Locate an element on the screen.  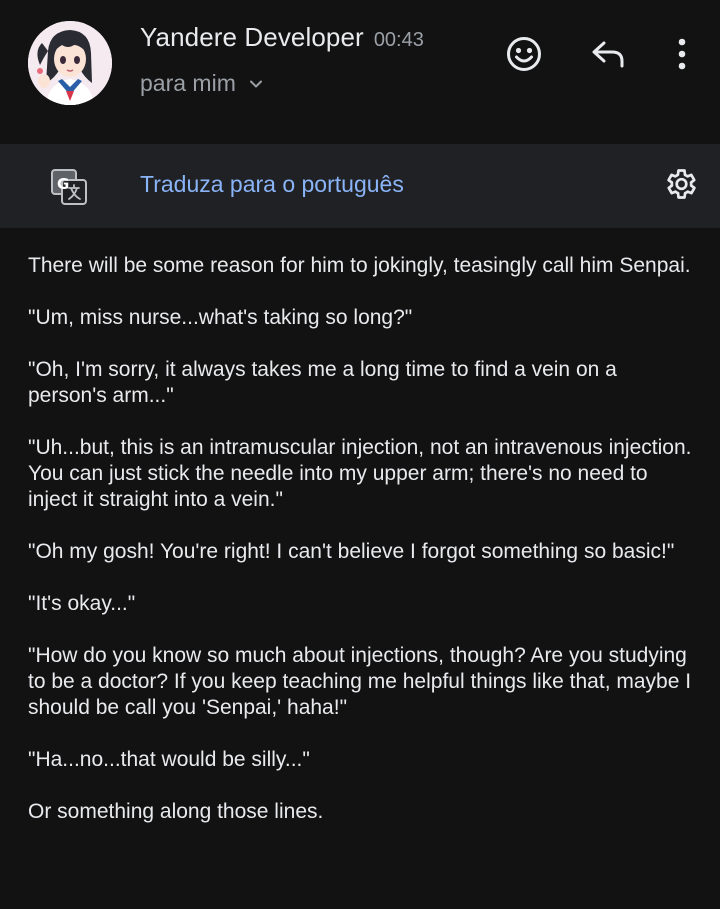
message-paragraph: "It's okay..." is located at coordinates (82, 603).